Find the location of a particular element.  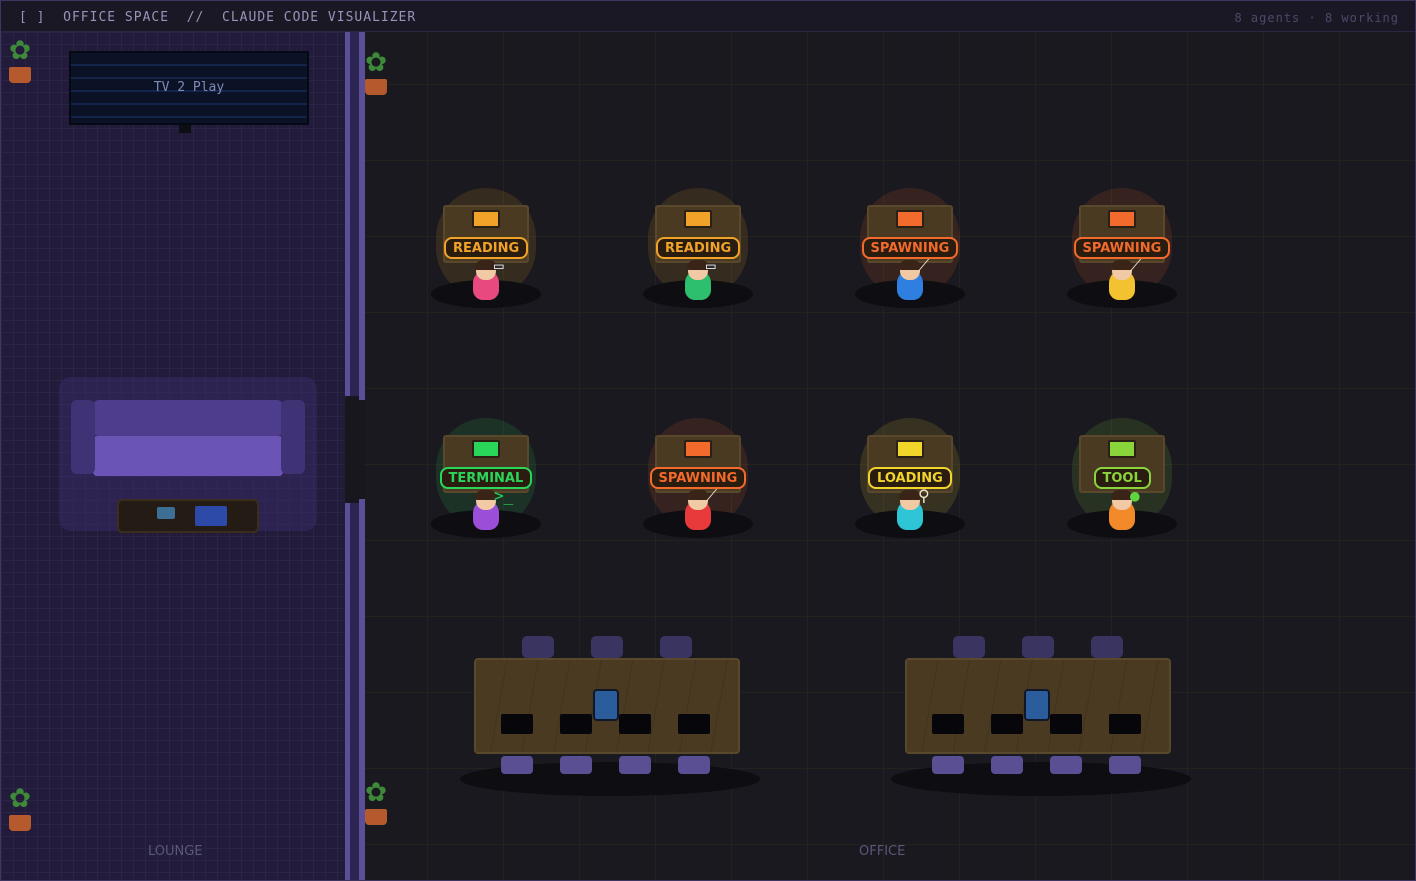

lounge-label: LOUNGE is located at coordinates (175, 851).